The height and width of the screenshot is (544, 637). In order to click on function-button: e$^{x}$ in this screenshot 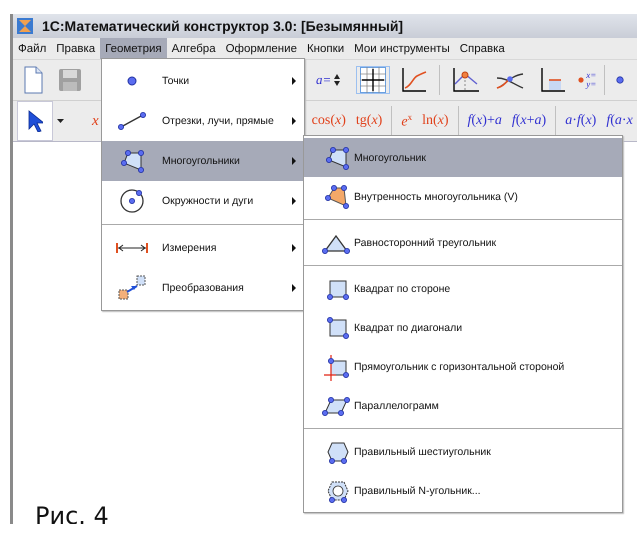, I will do `click(407, 121)`.